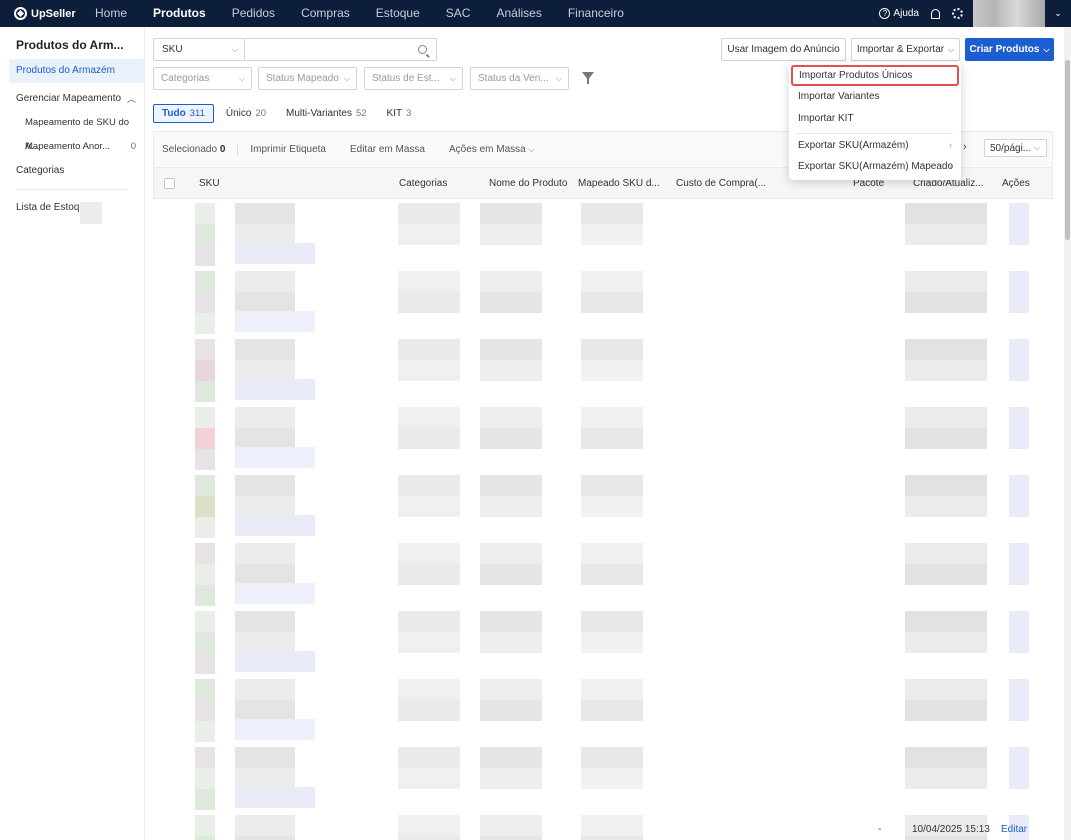 This screenshot has height=840, width=1071. What do you see at coordinates (1067, 150) in the screenshot?
I see `scrollbar-thumb` at bounding box center [1067, 150].